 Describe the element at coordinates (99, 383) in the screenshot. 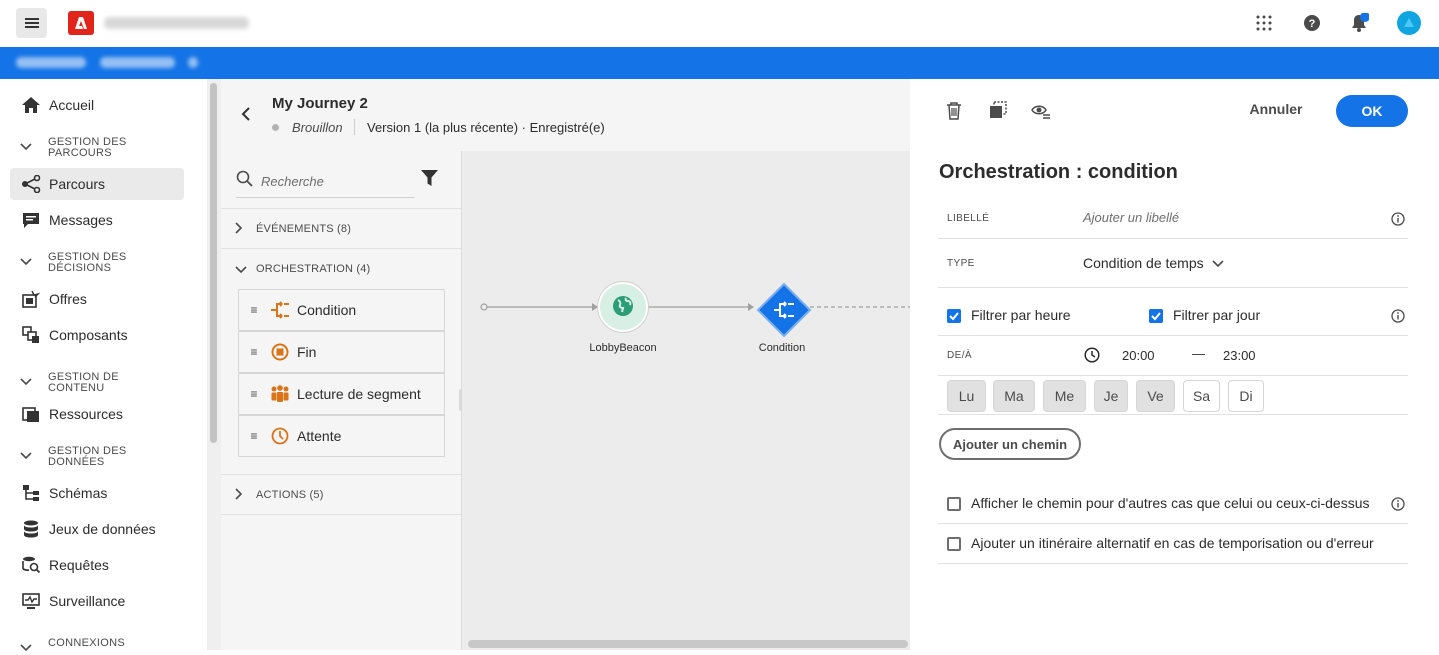

I see `nav-section-content-mgmt: GESTION DE CONTENU` at that location.